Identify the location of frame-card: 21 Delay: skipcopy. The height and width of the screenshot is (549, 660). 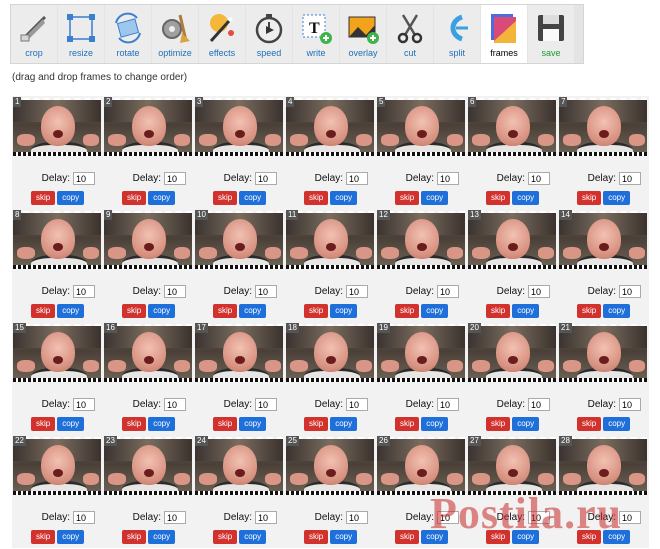
(603, 378).